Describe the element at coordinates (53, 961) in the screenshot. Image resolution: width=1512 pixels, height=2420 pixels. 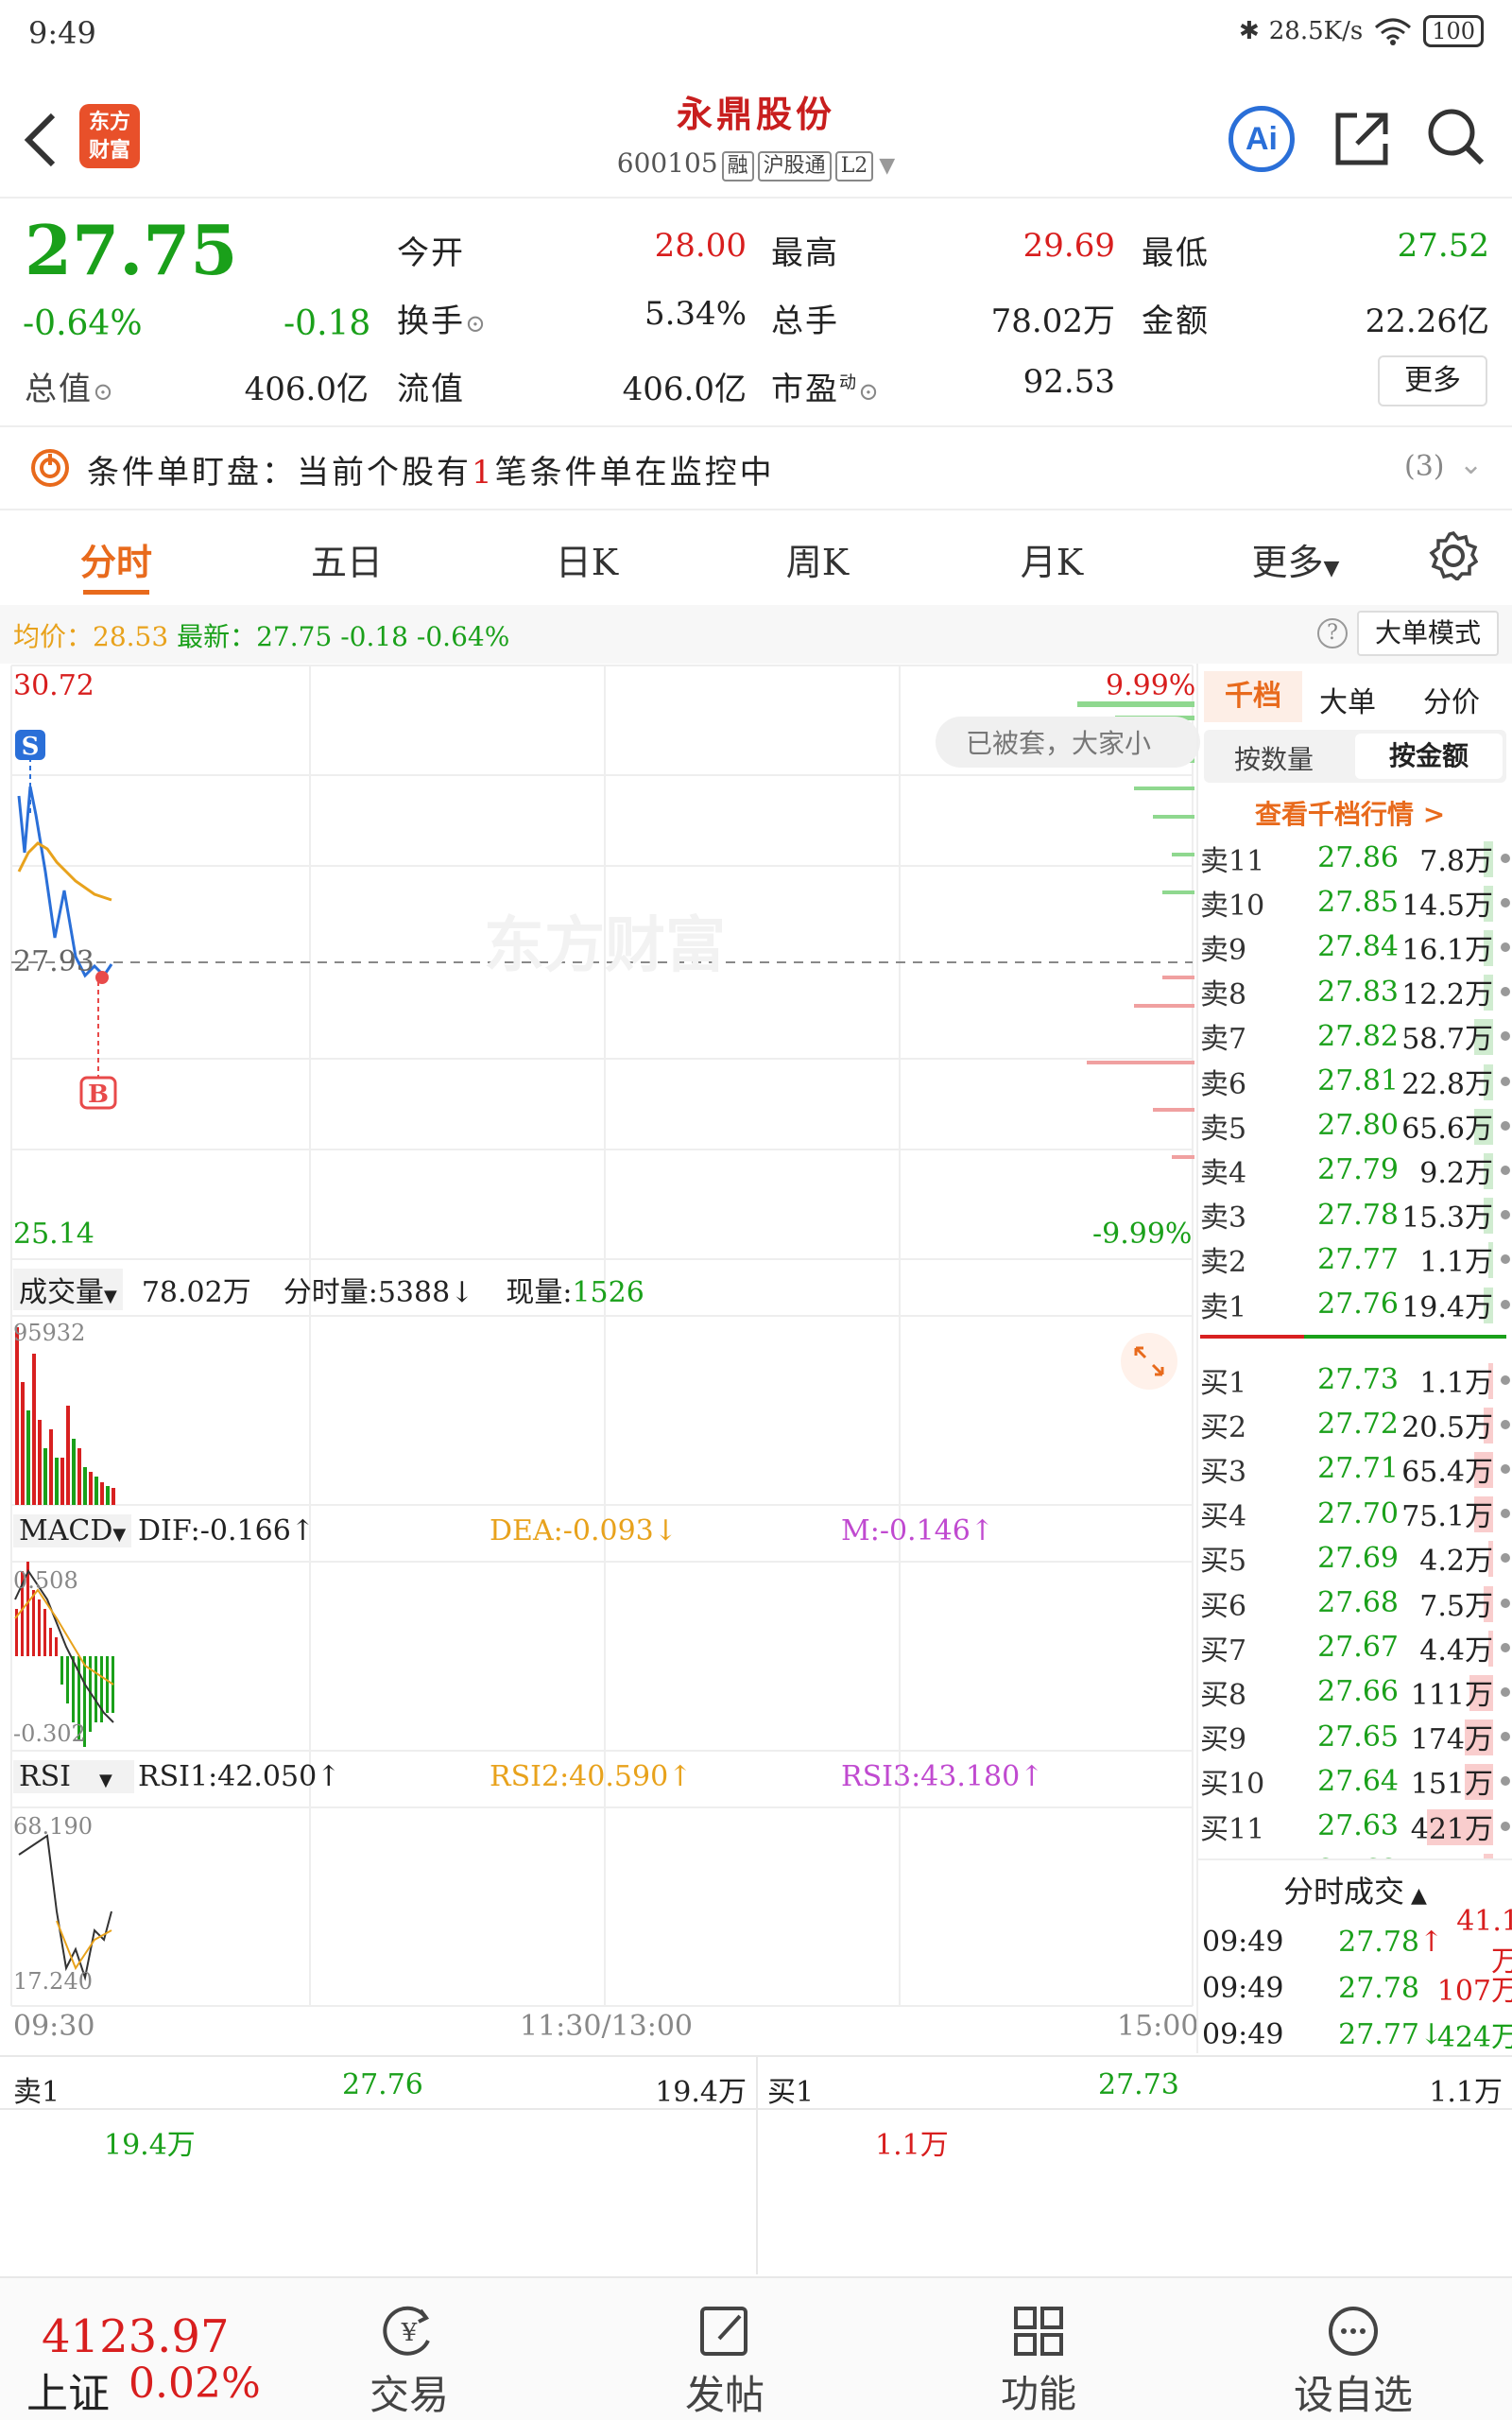
I see `chart-mid-price: 27.93` at that location.